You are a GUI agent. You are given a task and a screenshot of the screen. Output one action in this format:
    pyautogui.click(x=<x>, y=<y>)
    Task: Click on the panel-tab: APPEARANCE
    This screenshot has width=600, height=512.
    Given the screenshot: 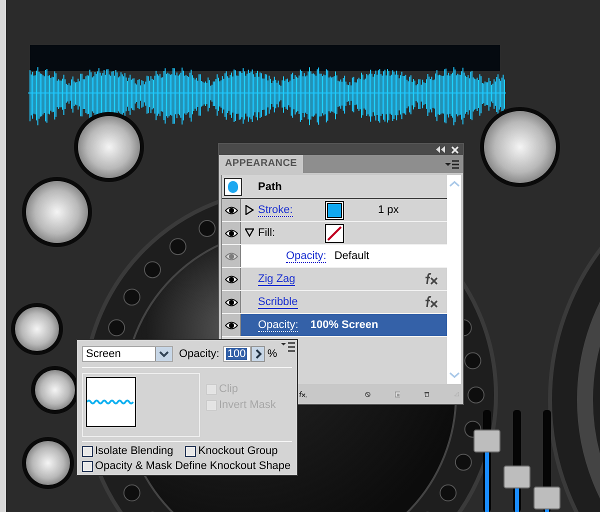 What is the action you would take?
    pyautogui.click(x=261, y=164)
    